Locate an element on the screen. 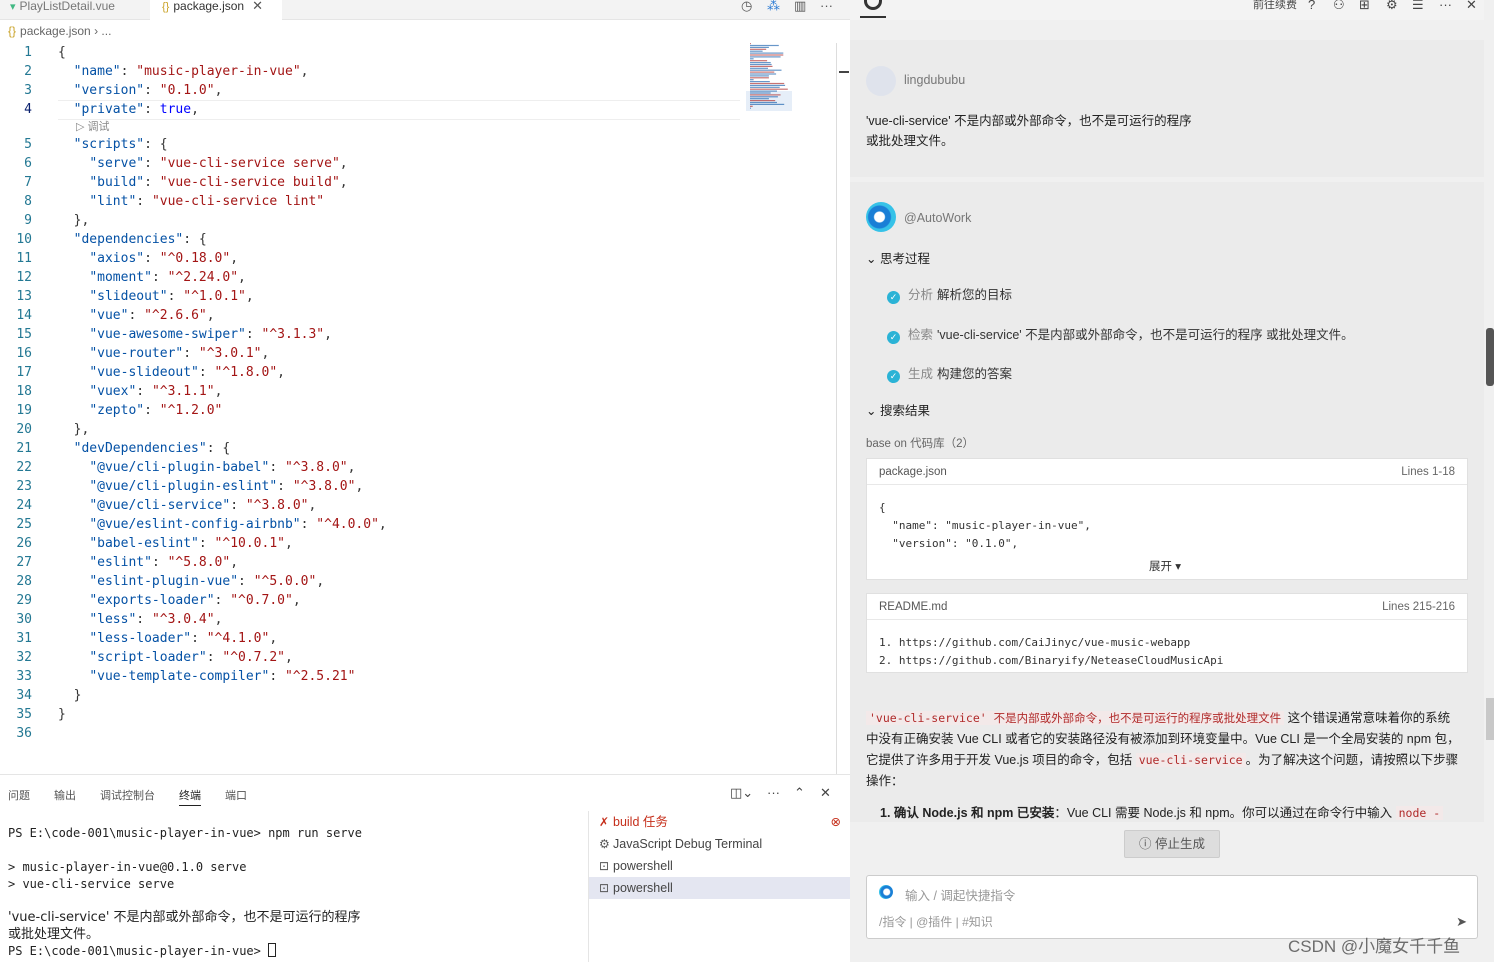 The height and width of the screenshot is (962, 1494). delete-terminal-icon: ⊗ is located at coordinates (836, 822).